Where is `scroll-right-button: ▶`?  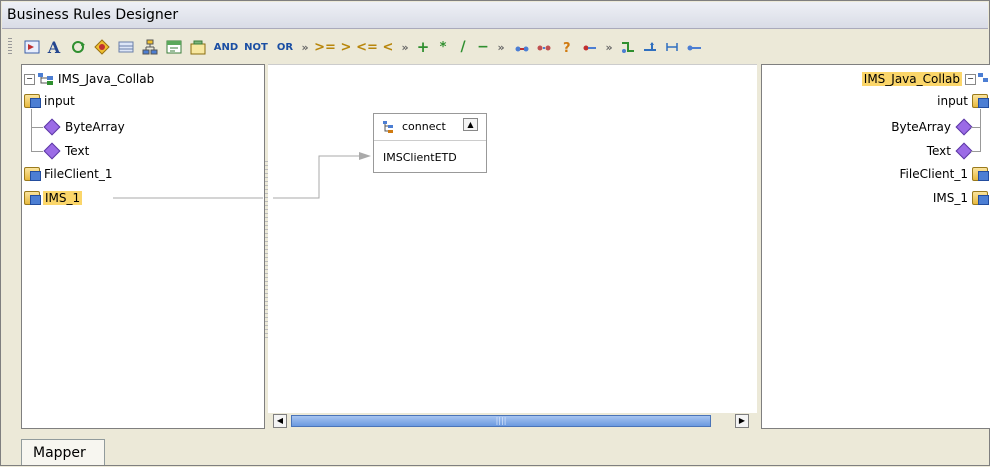 scroll-right-button: ▶ is located at coordinates (742, 421).